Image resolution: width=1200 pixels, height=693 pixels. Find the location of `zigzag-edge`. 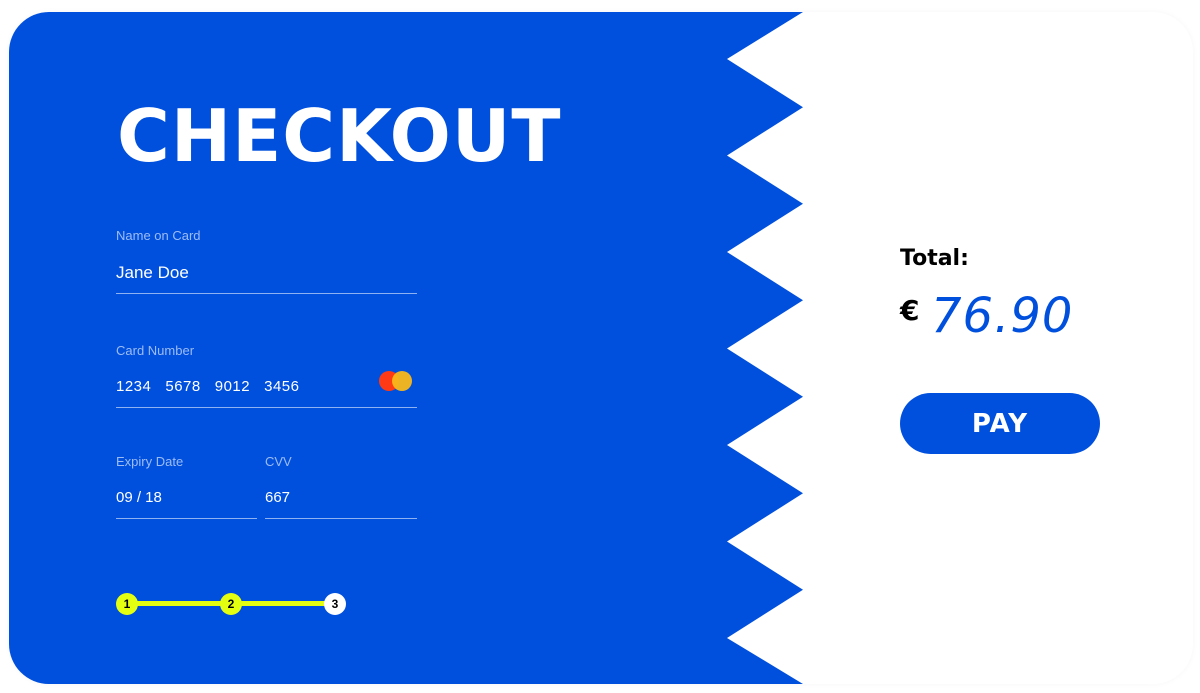

zigzag-edge is located at coordinates (765, 348).